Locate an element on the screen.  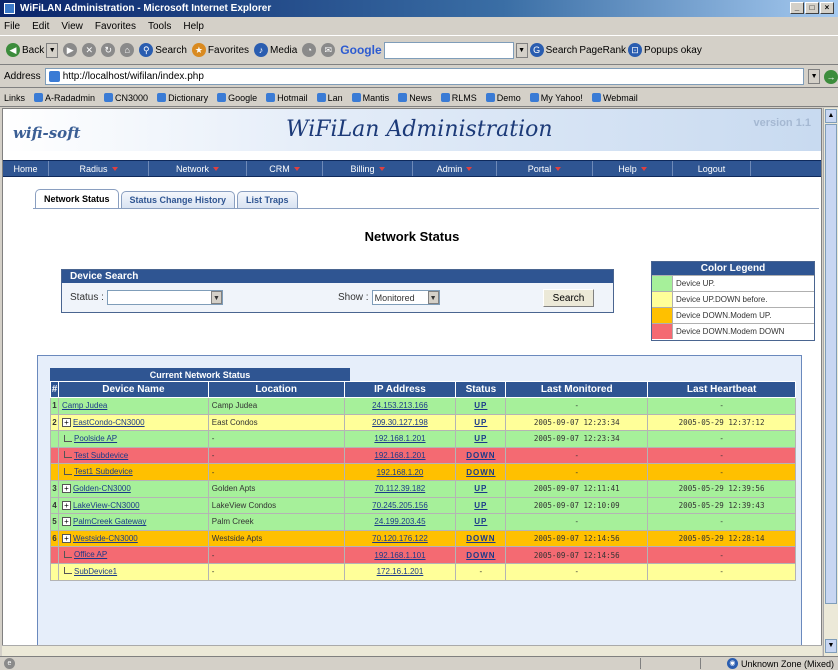
stop-button: ✕ is located at coordinates (89, 50).